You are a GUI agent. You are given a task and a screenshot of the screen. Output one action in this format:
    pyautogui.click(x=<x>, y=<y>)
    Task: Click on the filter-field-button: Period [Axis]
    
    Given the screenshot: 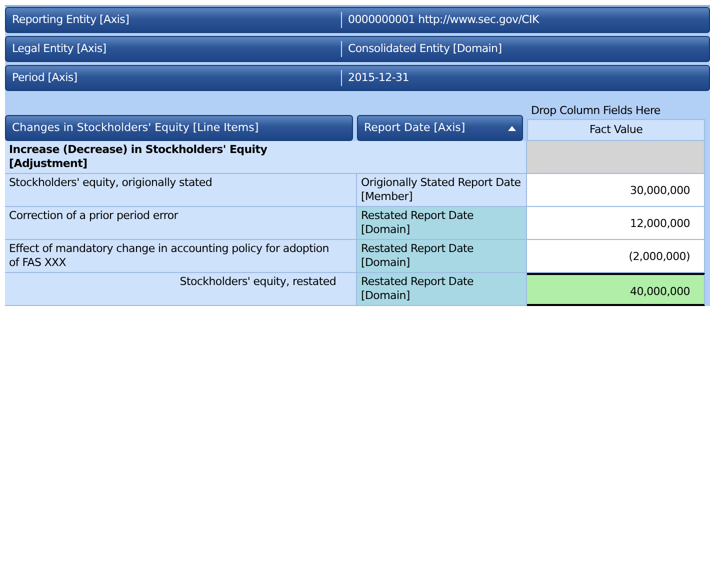 What is the action you would take?
    pyautogui.click(x=174, y=78)
    